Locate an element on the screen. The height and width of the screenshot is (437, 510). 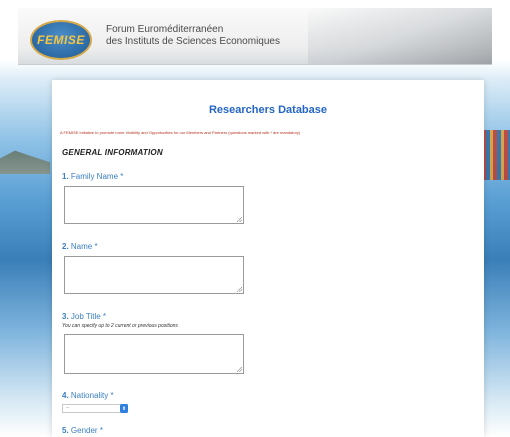
femise-logo: FEMISE is located at coordinates (61, 40).